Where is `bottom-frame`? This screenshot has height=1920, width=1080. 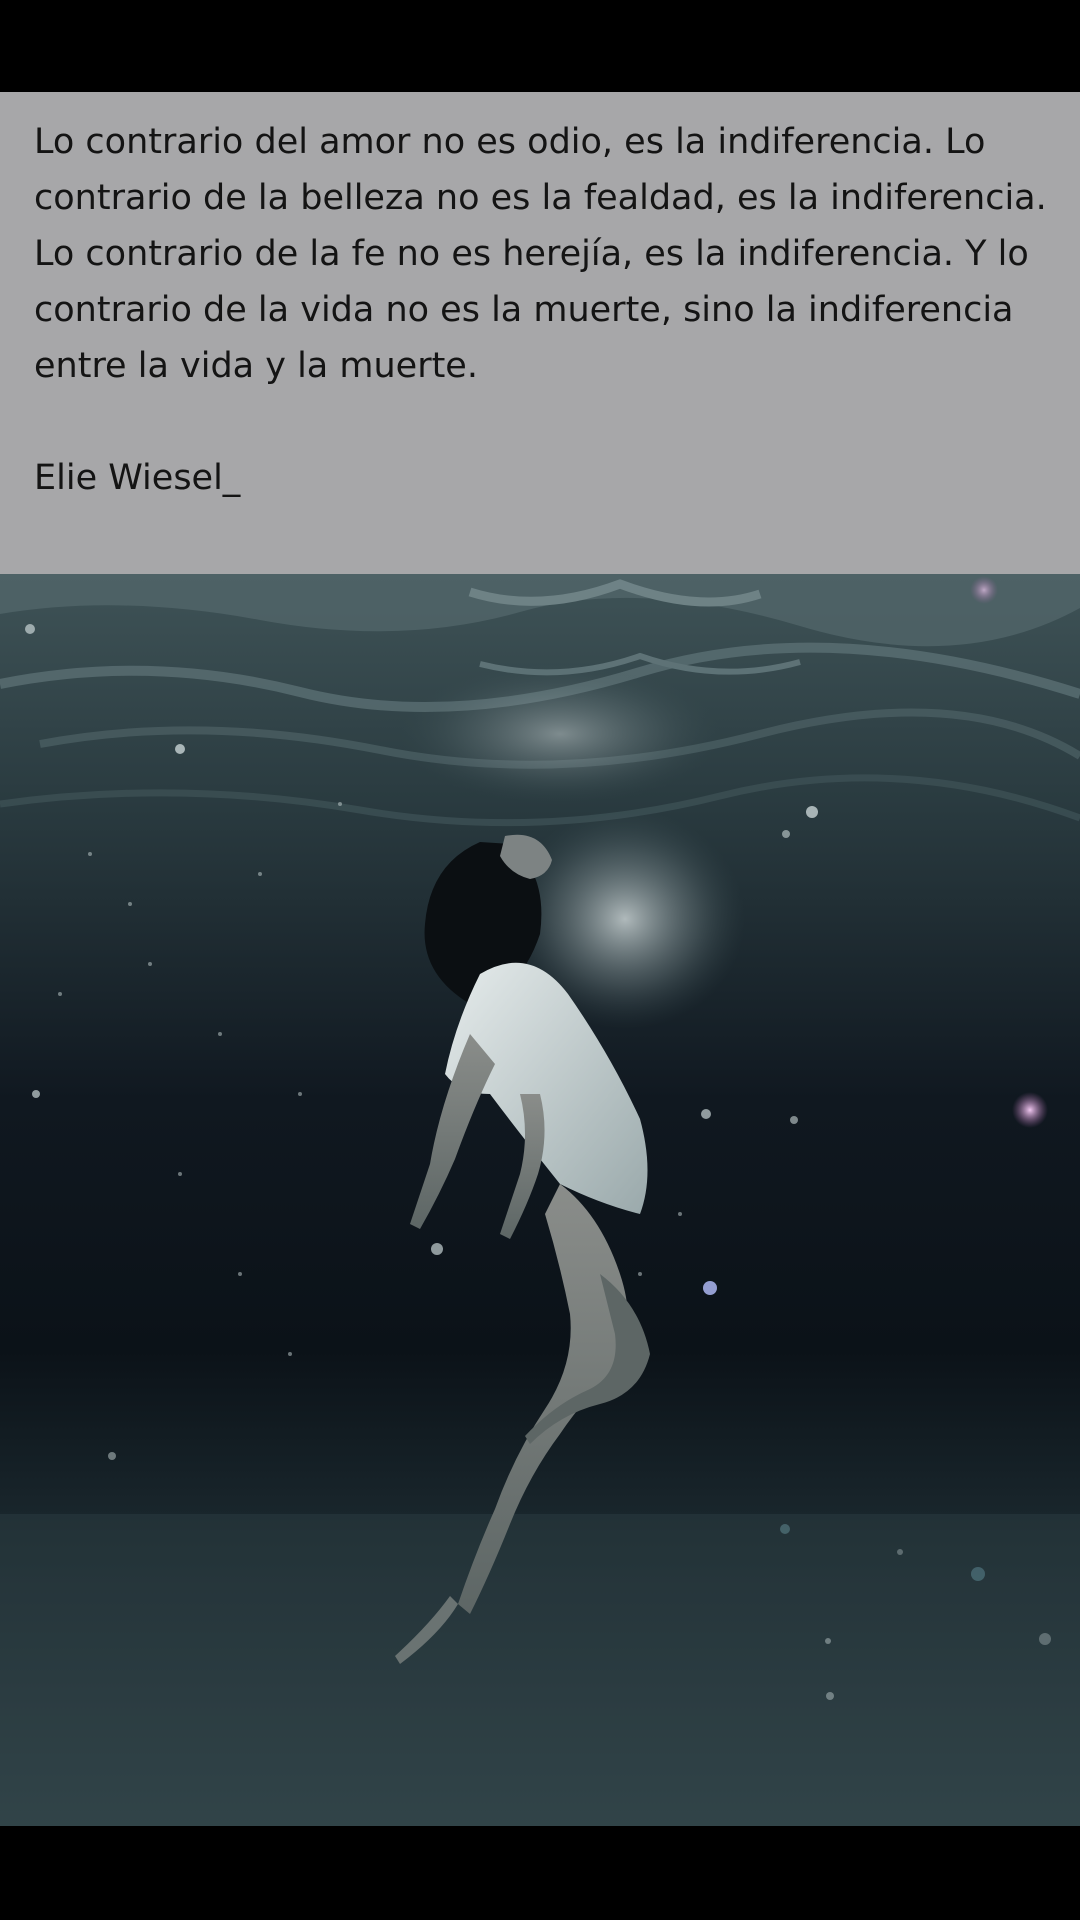
bottom-frame is located at coordinates (540, 1873).